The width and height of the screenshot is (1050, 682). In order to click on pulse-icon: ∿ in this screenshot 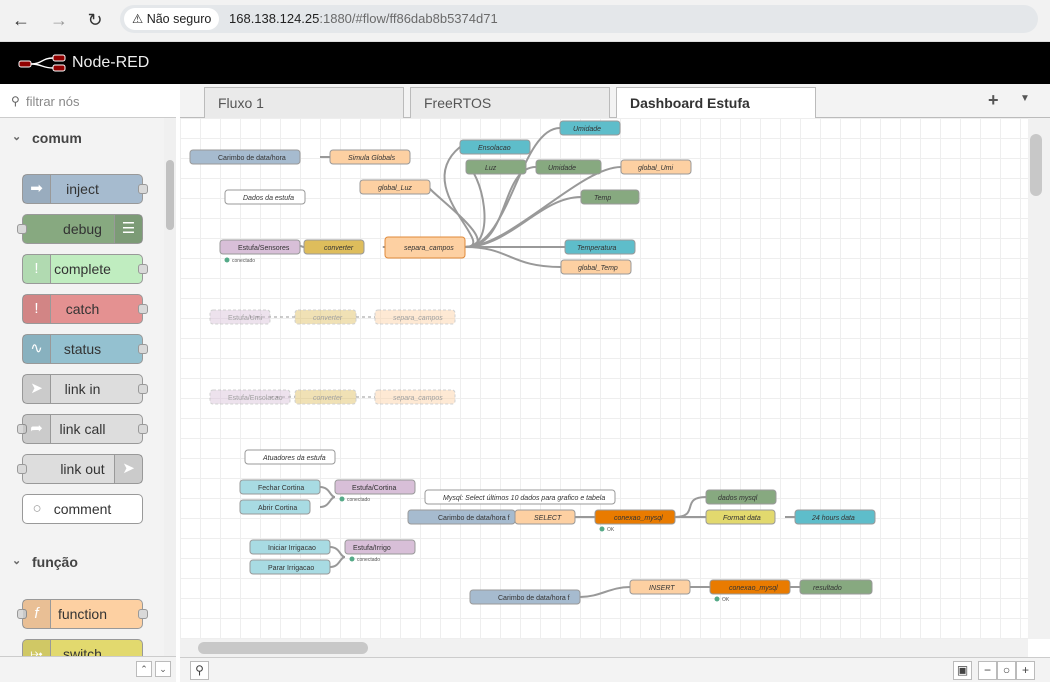, I will do `click(37, 349)`.